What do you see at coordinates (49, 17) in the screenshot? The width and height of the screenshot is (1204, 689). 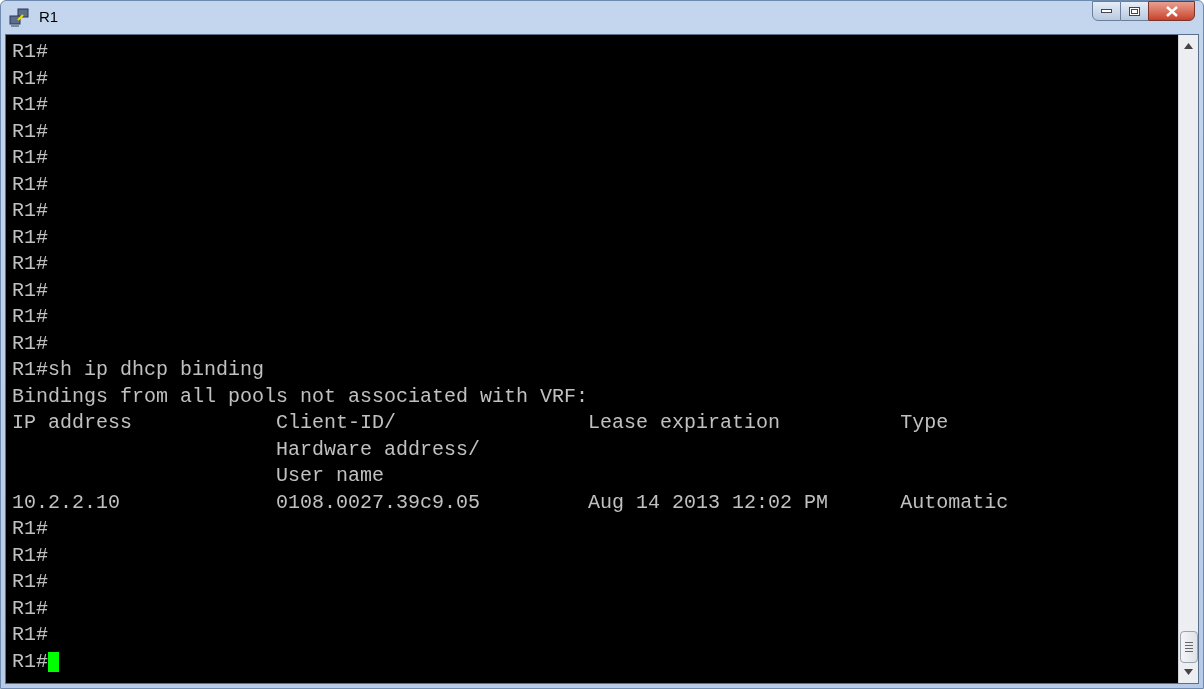 I see `window-title: R1` at bounding box center [49, 17].